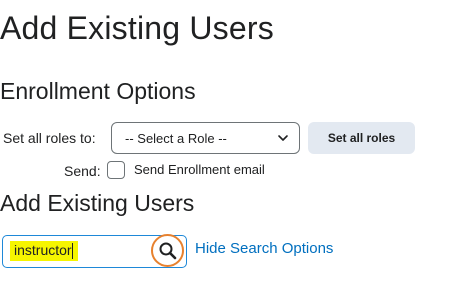 The image size is (469, 285). What do you see at coordinates (168, 251) in the screenshot?
I see `search-icon` at bounding box center [168, 251].